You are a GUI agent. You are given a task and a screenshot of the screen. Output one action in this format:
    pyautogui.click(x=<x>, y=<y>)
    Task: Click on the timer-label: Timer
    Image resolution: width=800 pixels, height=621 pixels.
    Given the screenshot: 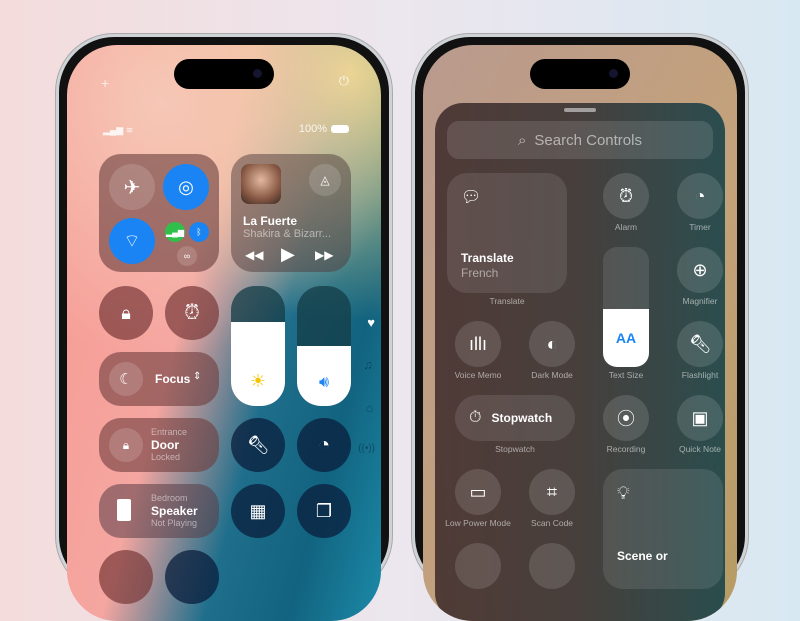 What is the action you would take?
    pyautogui.click(x=700, y=227)
    